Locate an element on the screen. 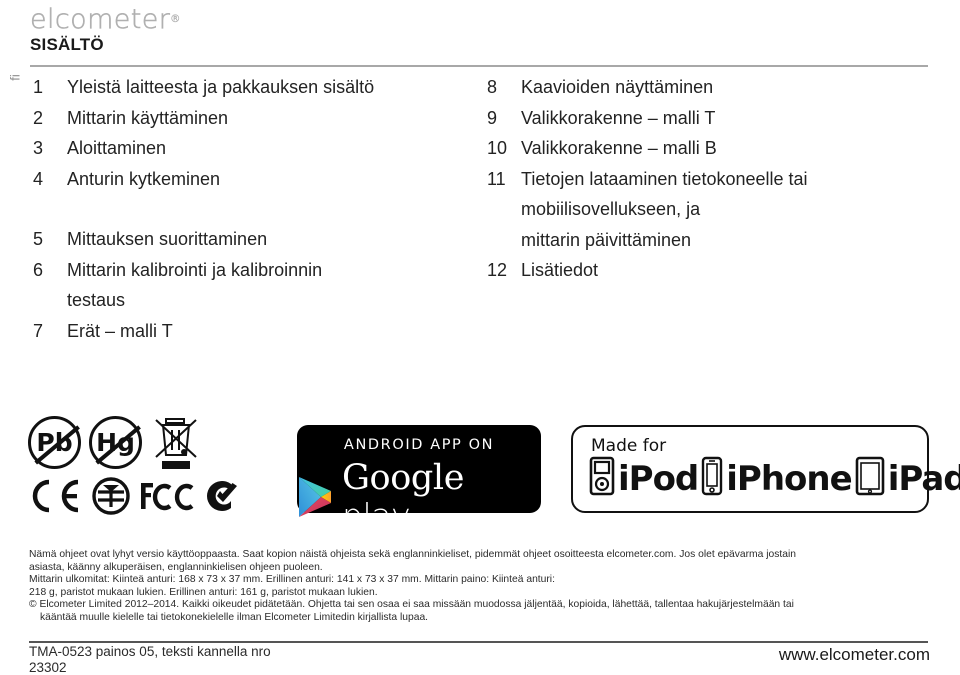 This screenshot has height=675, width=960. toc-label-line2: testaus is located at coordinates (270, 300).